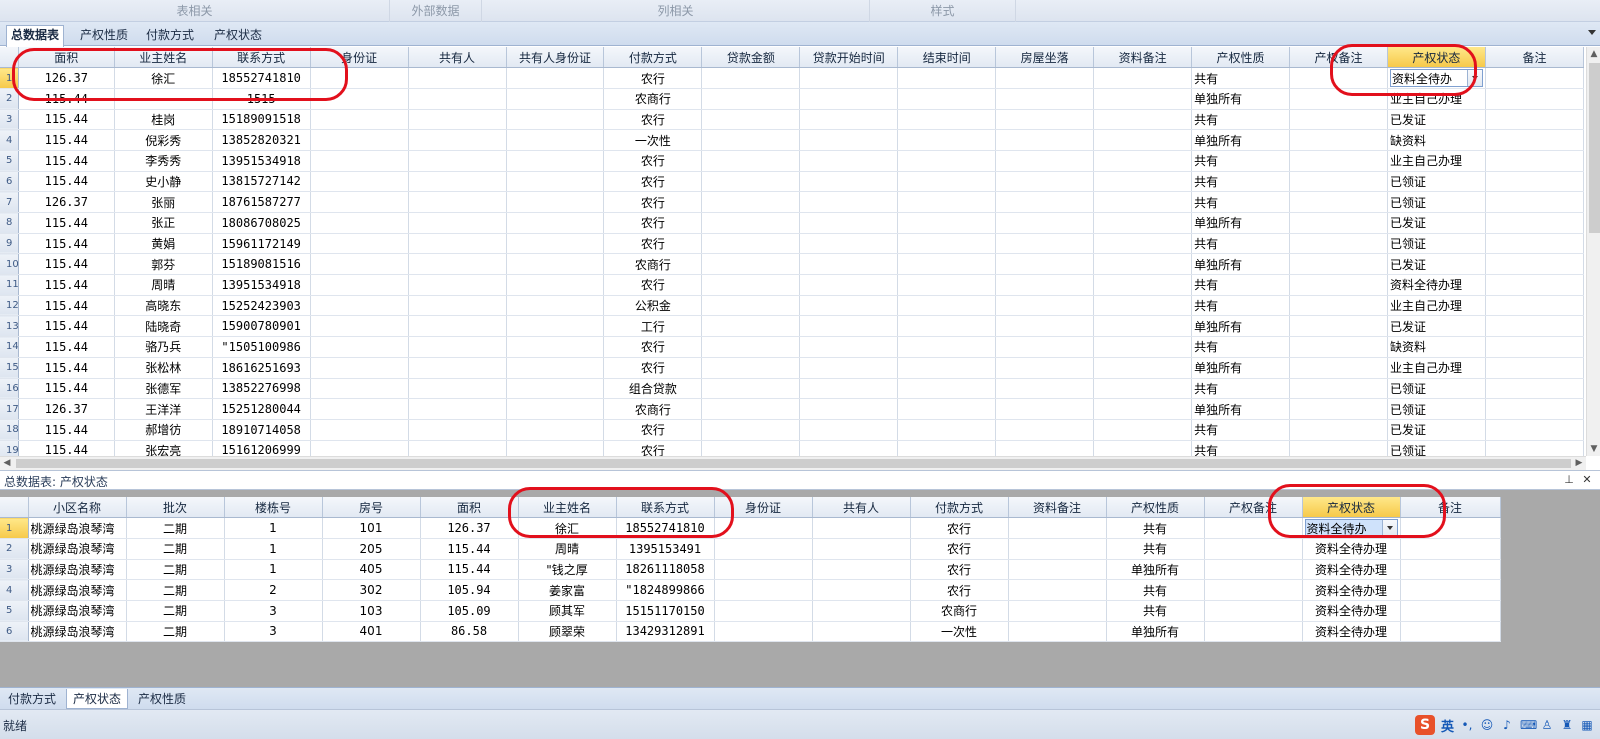  I want to click on table-cell: 公积金, so click(653, 306).